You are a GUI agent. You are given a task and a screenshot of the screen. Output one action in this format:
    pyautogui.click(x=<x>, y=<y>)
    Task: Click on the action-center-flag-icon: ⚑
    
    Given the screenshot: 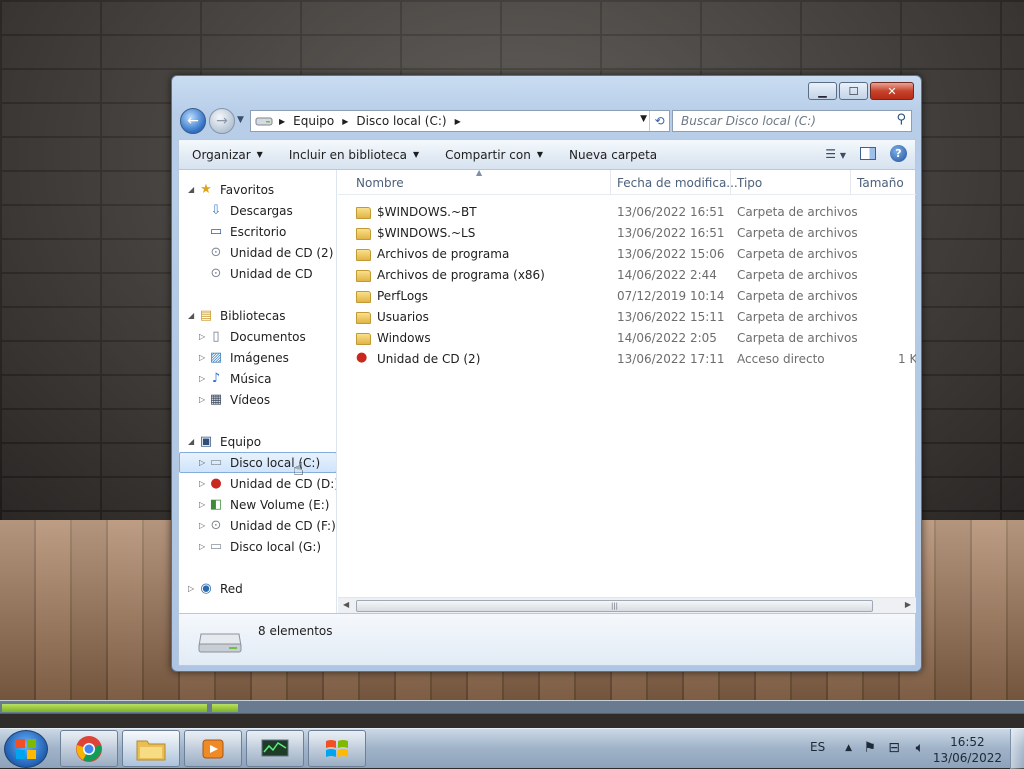 What is the action you would take?
    pyautogui.click(x=869, y=748)
    